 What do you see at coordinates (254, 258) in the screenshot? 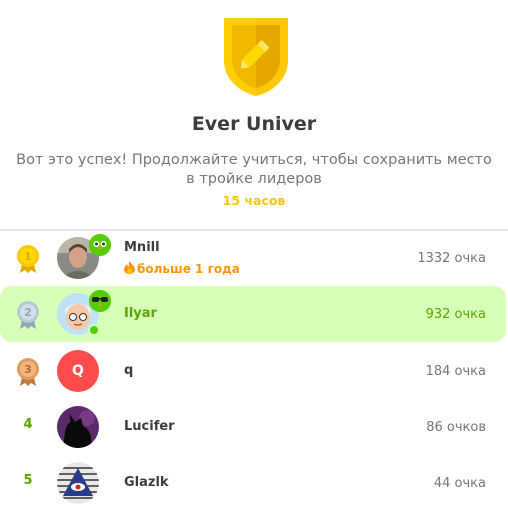
I see `leaderboard-row: 1 Mnill больше 1 года 1332 очка` at bounding box center [254, 258].